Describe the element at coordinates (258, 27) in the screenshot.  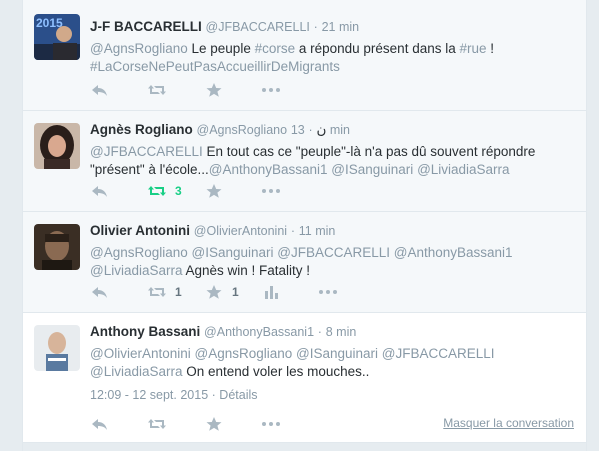
I see `author-handle: @JFBACCARELLI` at that location.